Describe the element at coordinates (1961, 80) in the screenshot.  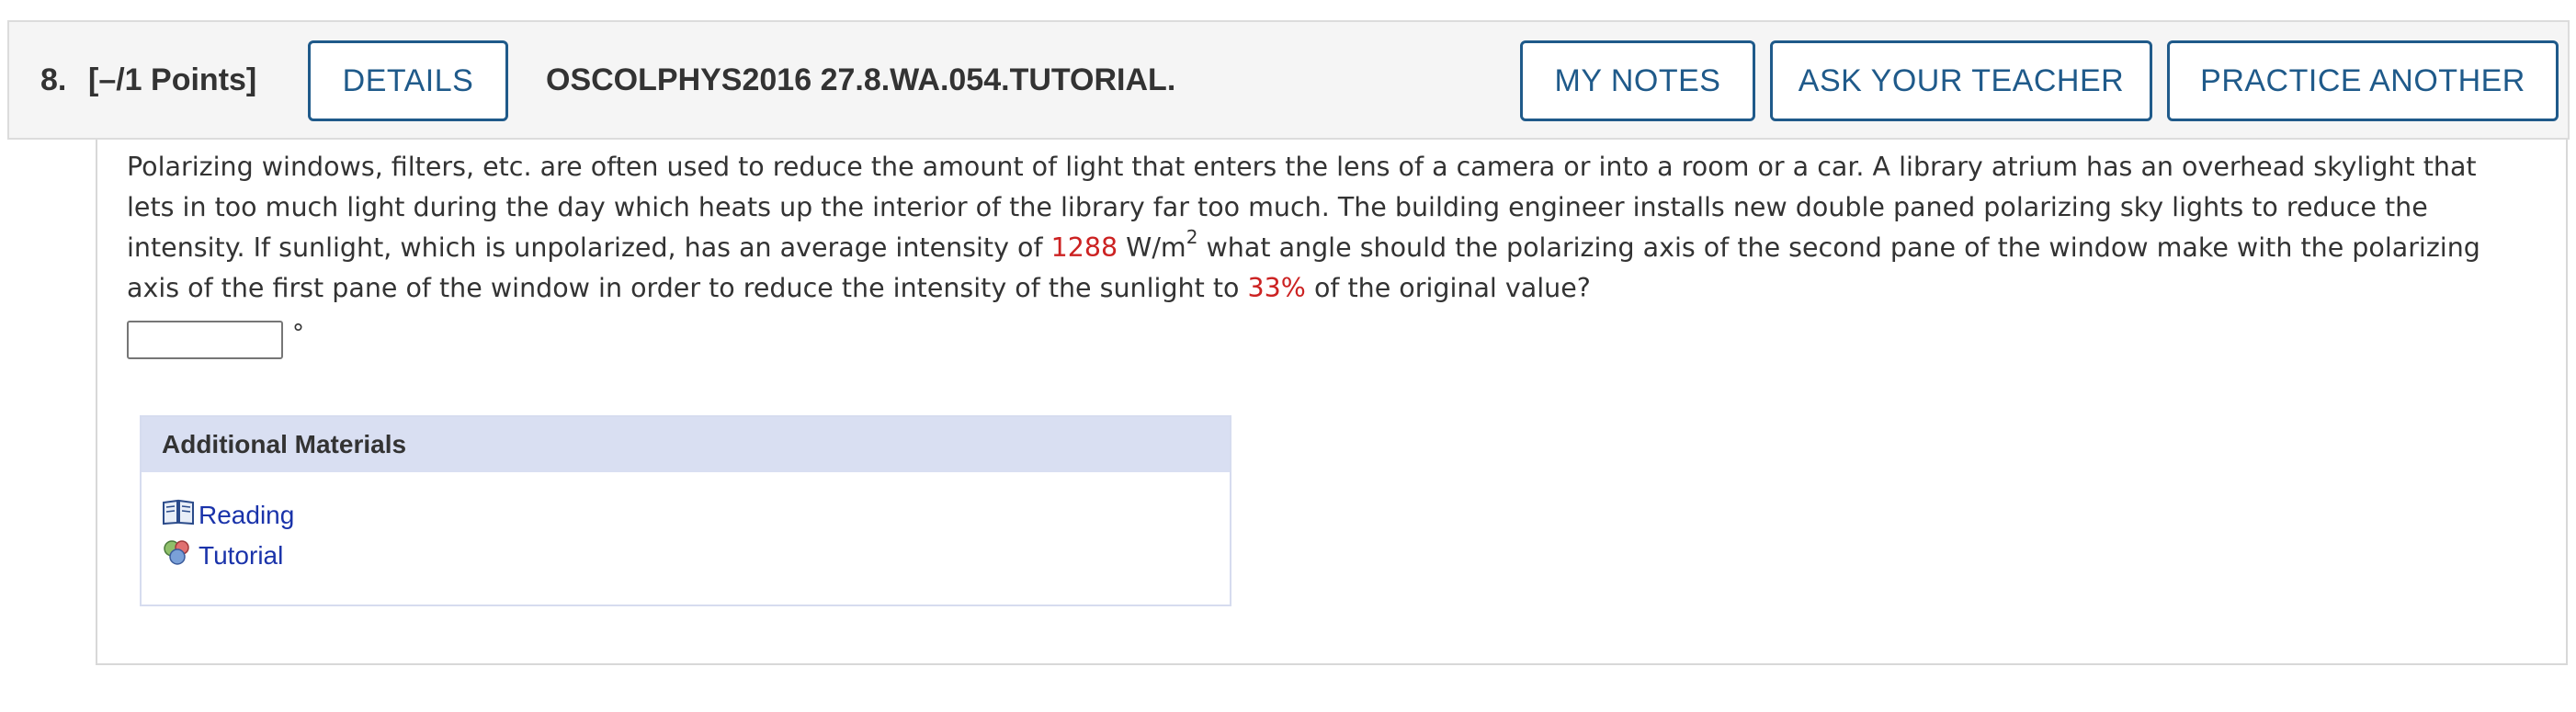
I see `ask-teacher-button: ASK YOUR TEACHER` at that location.